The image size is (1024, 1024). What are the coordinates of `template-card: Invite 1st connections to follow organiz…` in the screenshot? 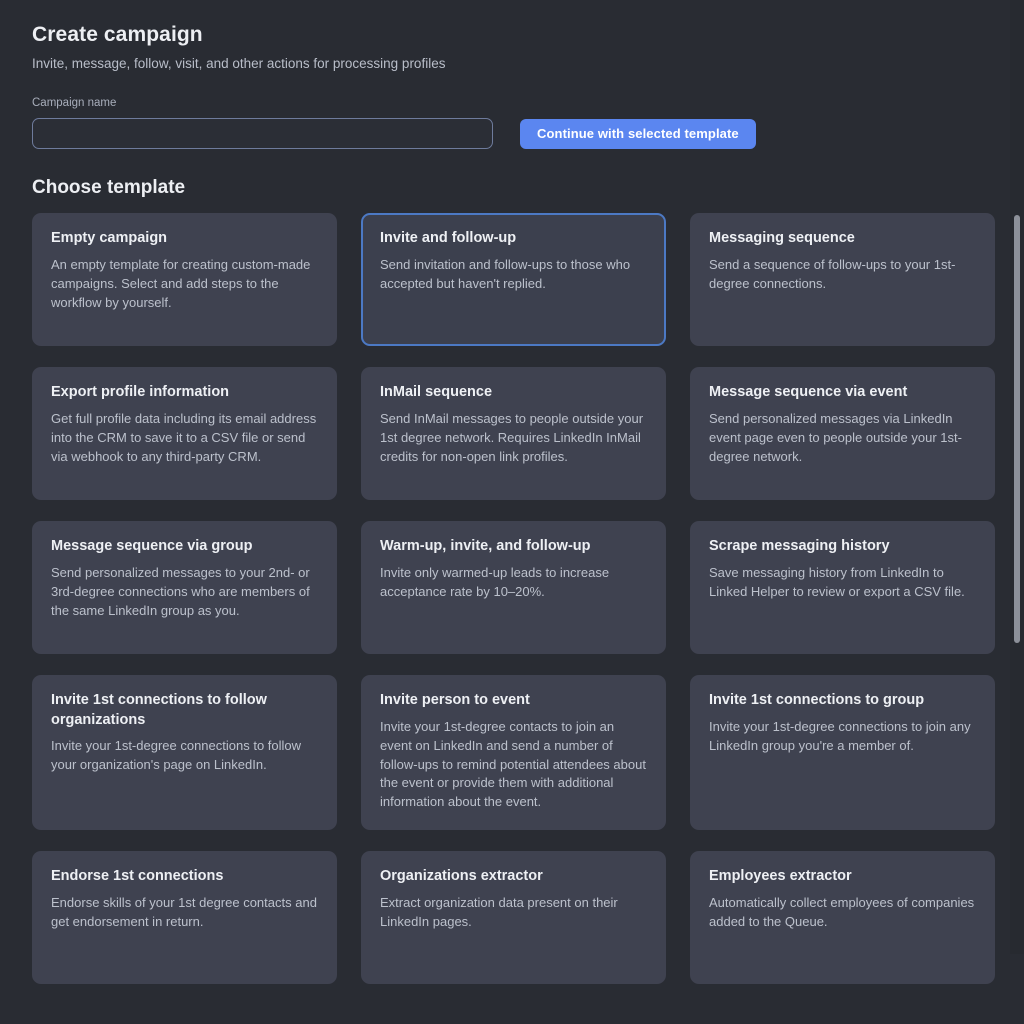 It's located at (184, 753).